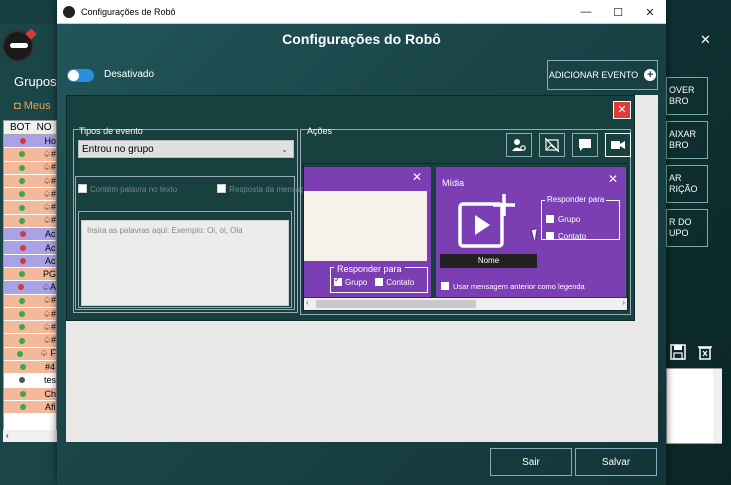 The height and width of the screenshot is (485, 731). I want to click on image-off-icon, so click(552, 145).